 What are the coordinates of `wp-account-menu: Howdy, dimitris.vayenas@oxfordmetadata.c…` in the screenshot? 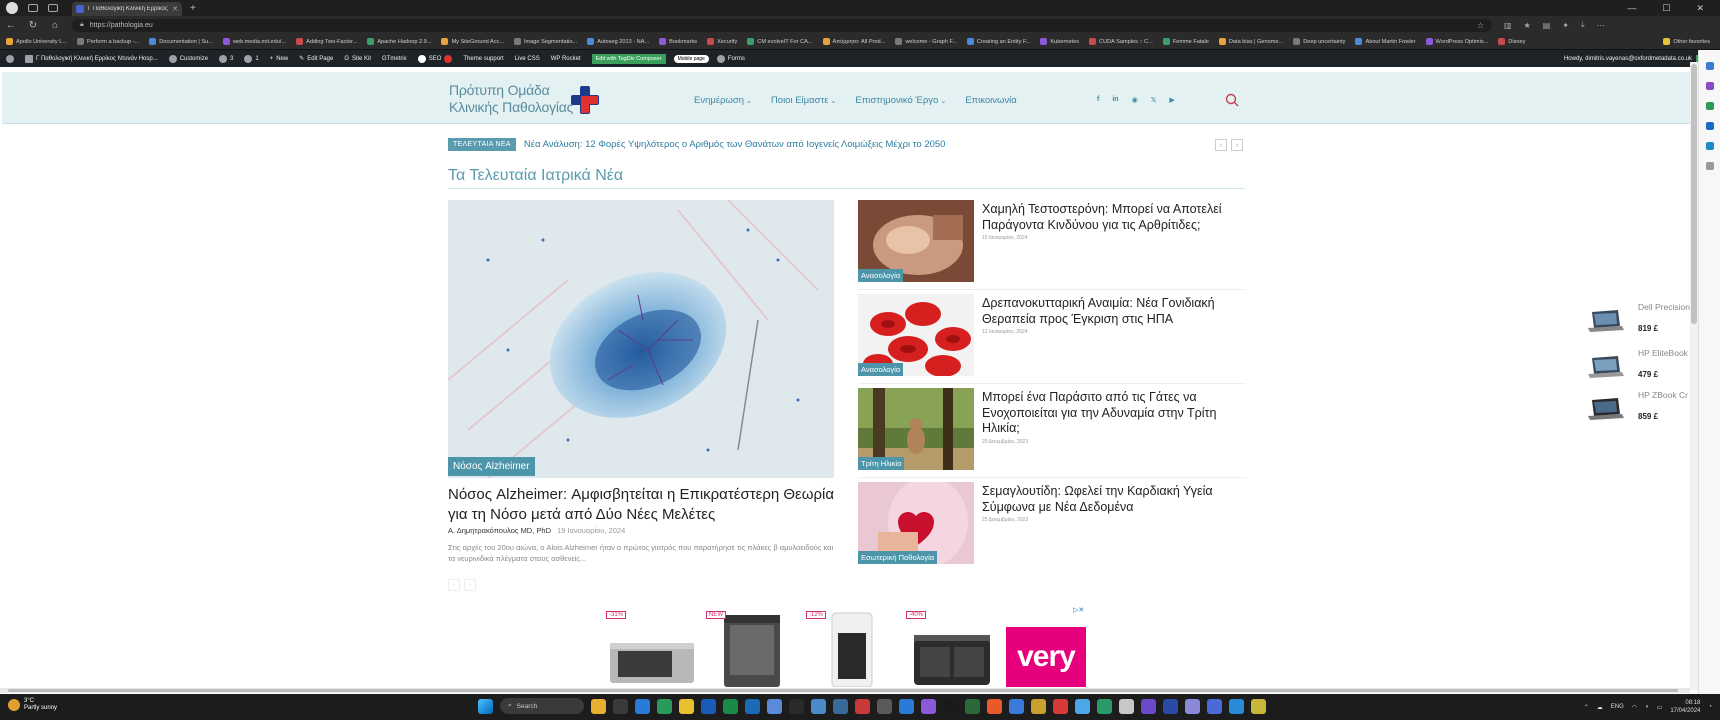 It's located at (1634, 58).